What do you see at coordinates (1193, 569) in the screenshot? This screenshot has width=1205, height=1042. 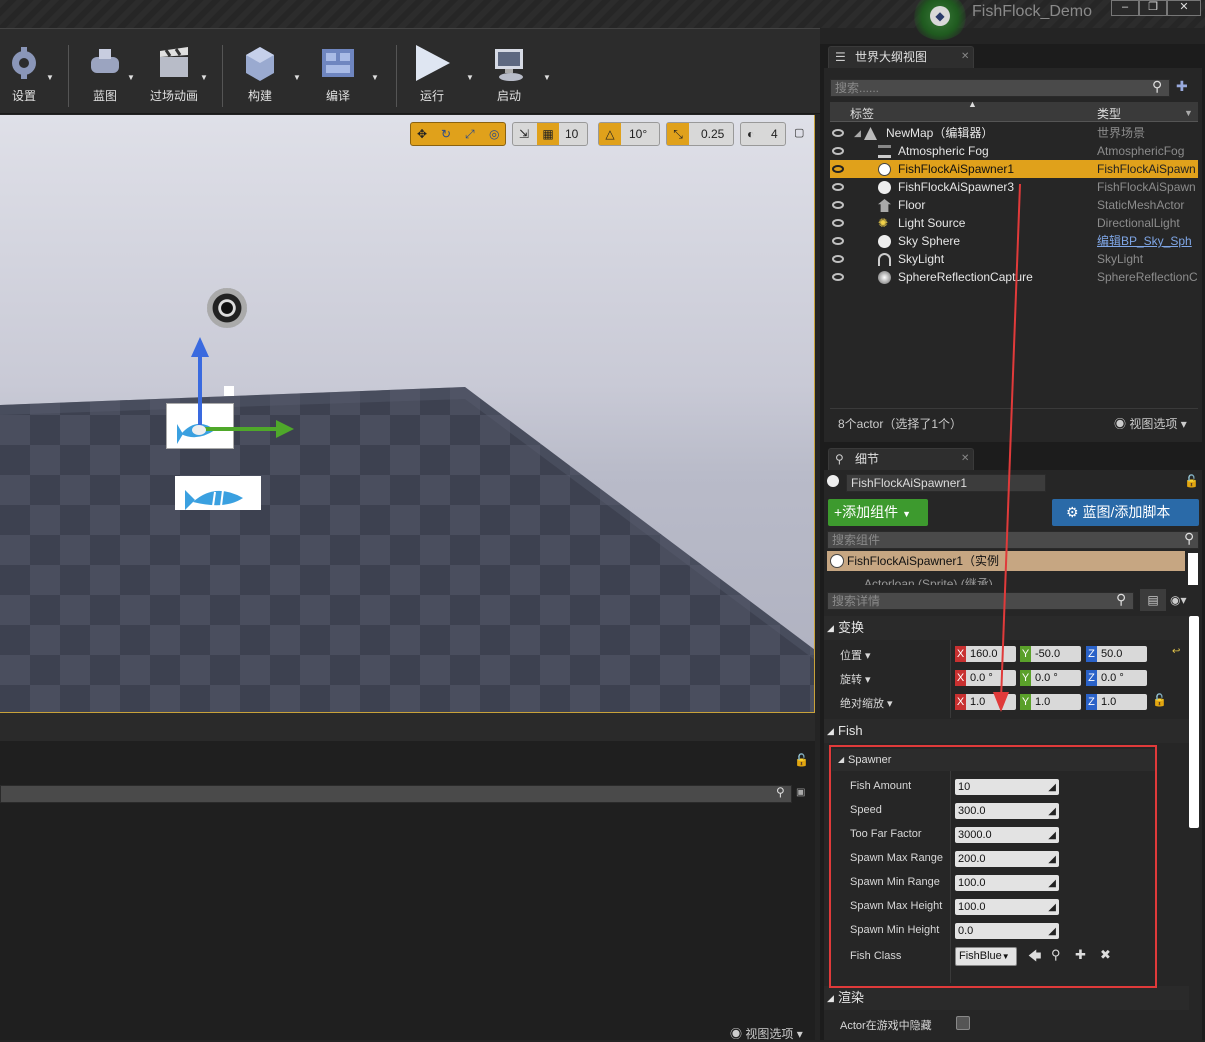 I see `component-scrollbar` at bounding box center [1193, 569].